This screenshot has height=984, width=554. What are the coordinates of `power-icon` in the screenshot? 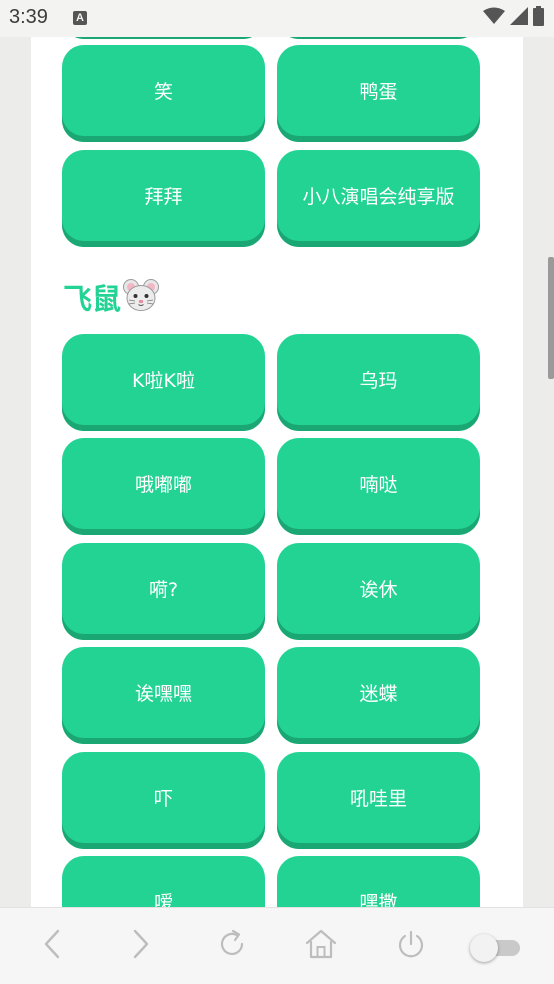 It's located at (411, 946).